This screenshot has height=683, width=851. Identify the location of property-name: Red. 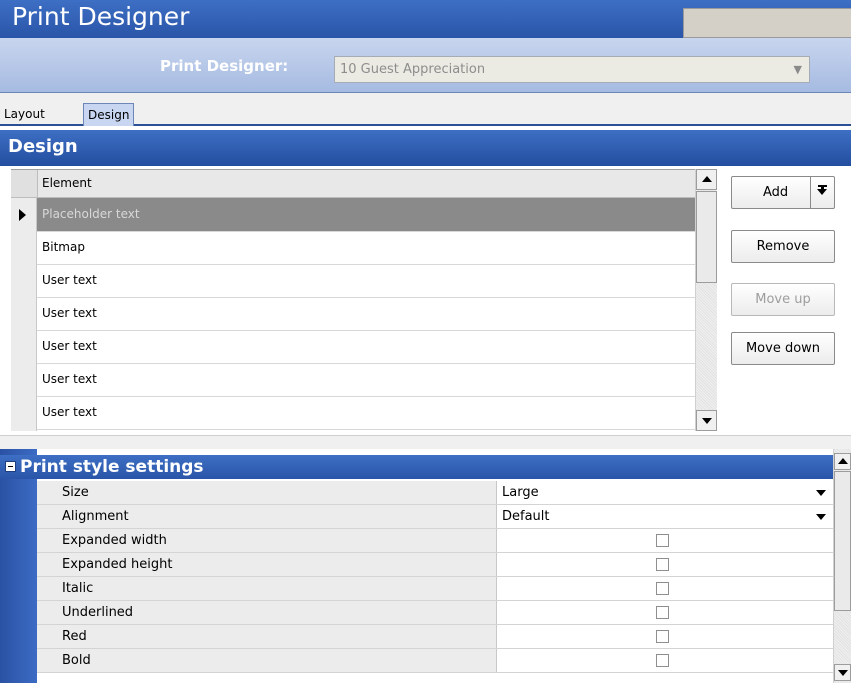
(267, 636).